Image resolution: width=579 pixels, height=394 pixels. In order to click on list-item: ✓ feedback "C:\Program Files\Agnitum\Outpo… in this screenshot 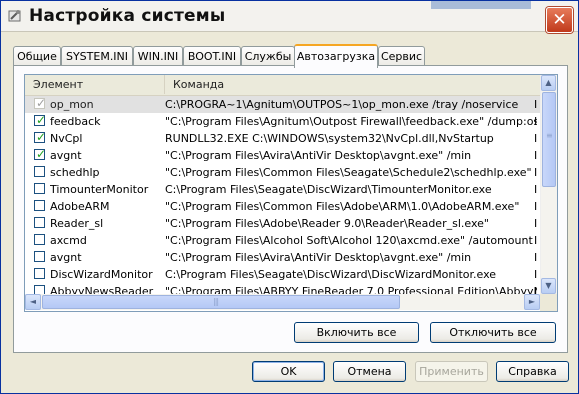, I will do `click(282, 121)`.